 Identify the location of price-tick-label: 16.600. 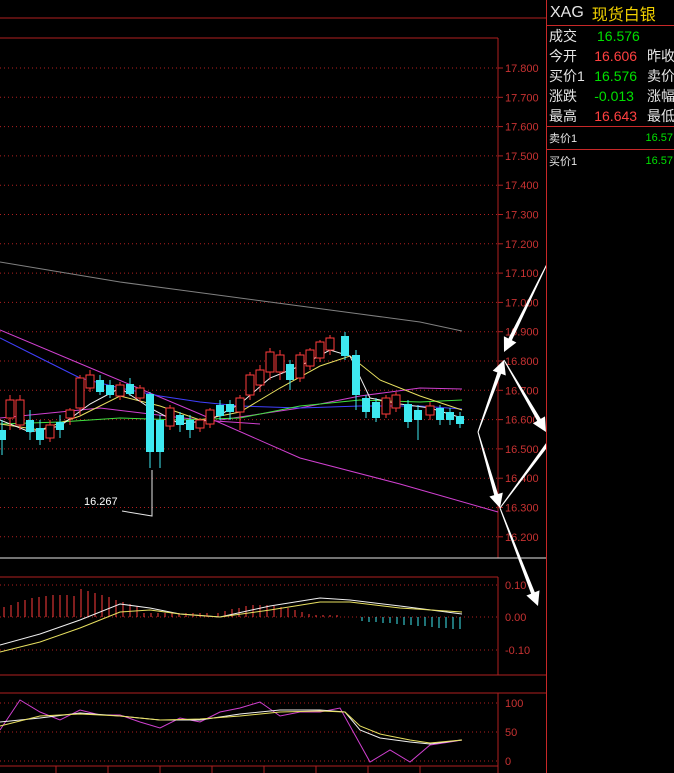
(522, 421).